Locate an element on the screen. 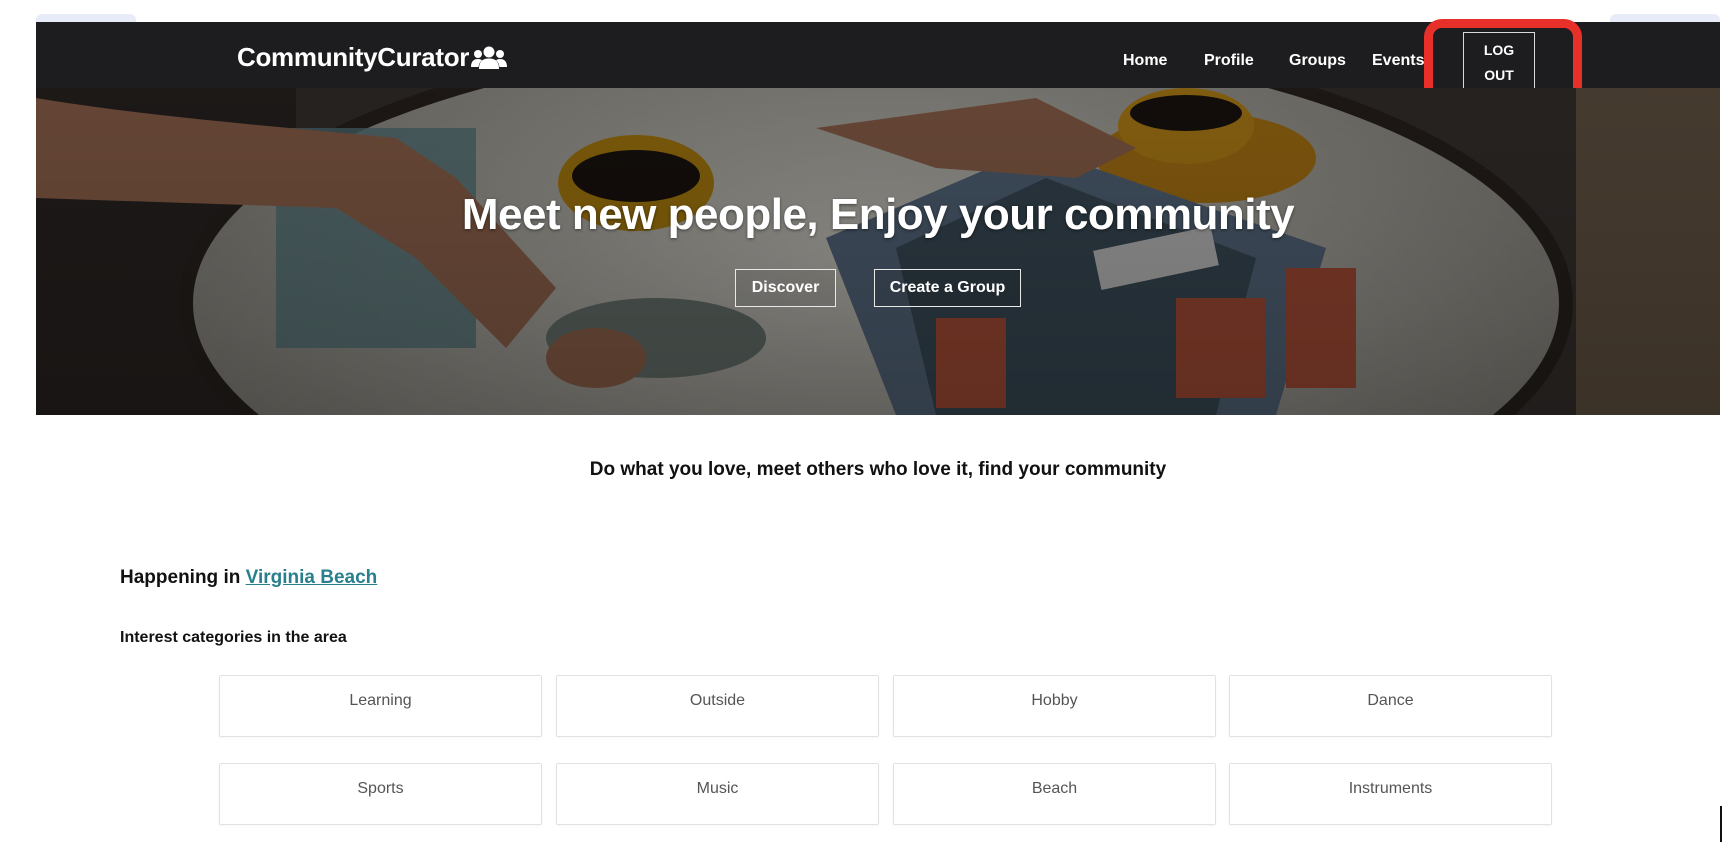 This screenshot has height=864, width=1728. location-heading: Happening in Virginia Beach is located at coordinates (248, 578).